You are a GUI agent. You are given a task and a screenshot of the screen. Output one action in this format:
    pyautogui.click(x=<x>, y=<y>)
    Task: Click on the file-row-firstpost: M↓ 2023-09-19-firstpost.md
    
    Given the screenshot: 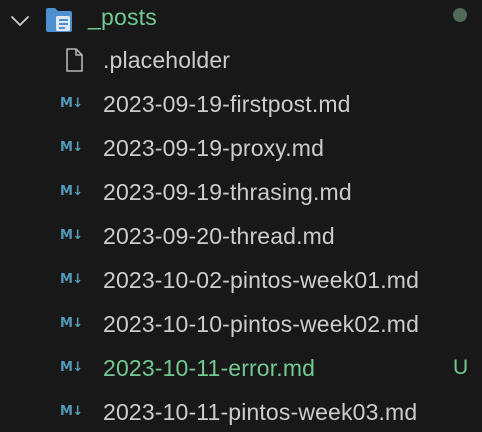 What is the action you would take?
    pyautogui.click(x=241, y=110)
    